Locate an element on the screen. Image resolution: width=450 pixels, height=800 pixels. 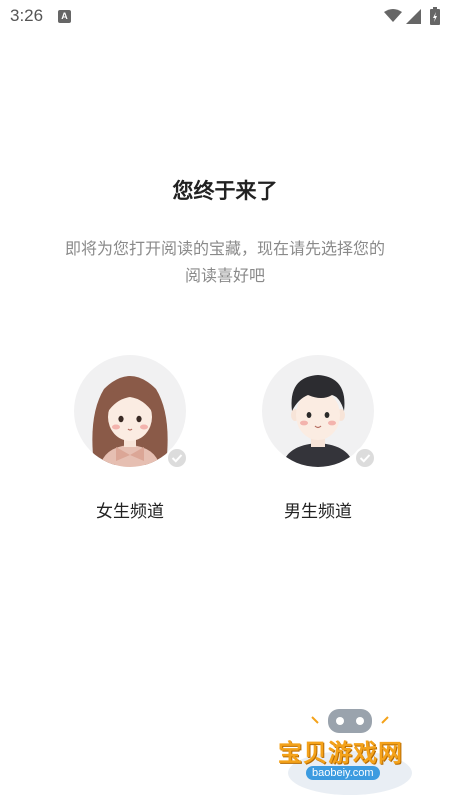
female-channel-label: 女生频道 is located at coordinates (130, 512).